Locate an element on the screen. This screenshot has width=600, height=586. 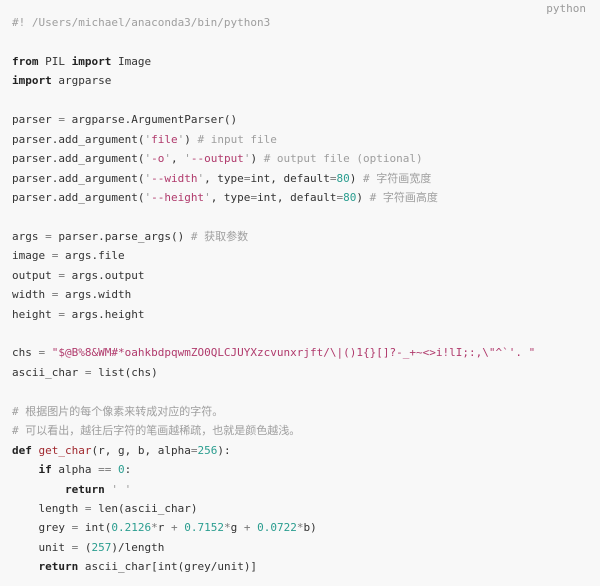
code-line: # 可以看出，越往后字符的笔画越稀疏，也就是颜色越浅。 is located at coordinates (306, 430).